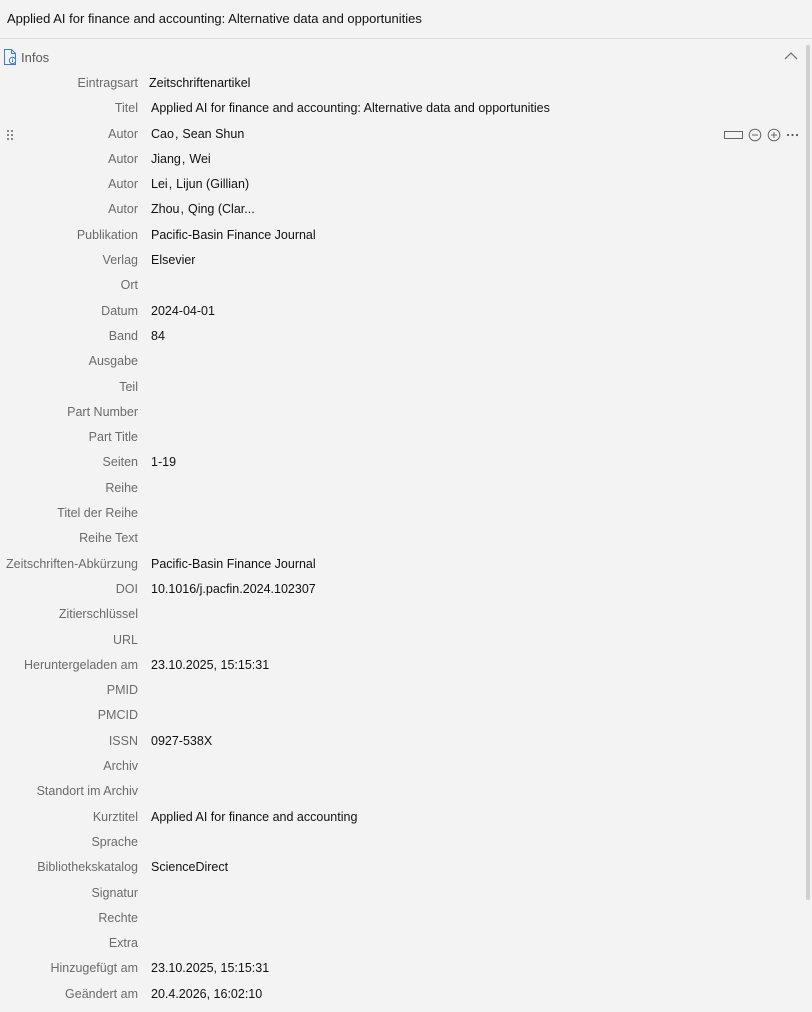 The height and width of the screenshot is (1012, 812). Describe the element at coordinates (403, 513) in the screenshot. I see `field-row-series-title: Titel der Reihe` at that location.